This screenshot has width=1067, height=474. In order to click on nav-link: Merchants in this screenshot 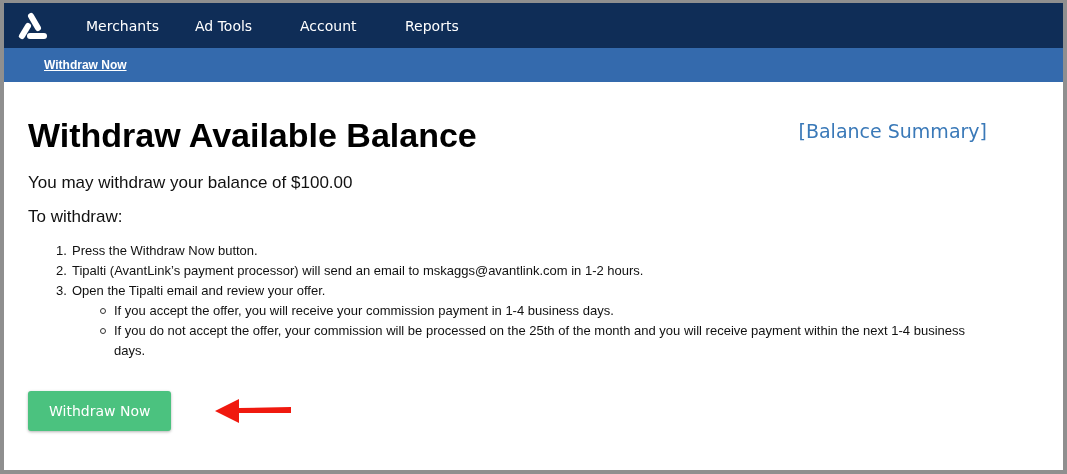, I will do `click(140, 25)`.